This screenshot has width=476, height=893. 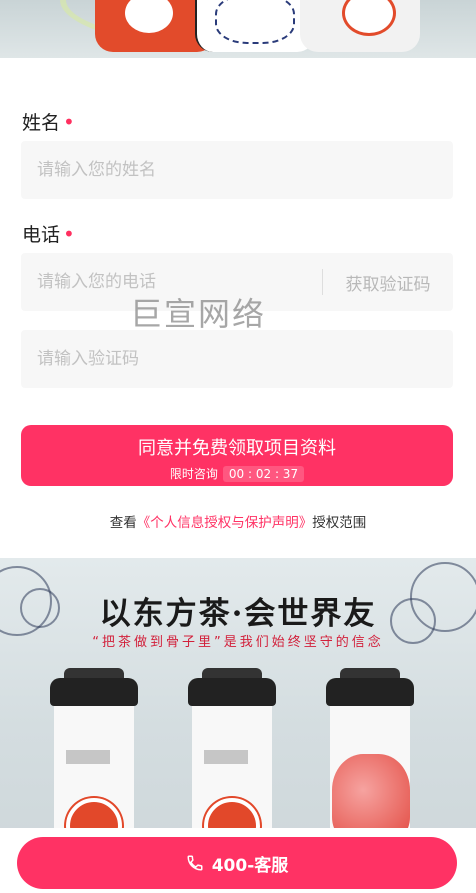 I want to click on top-banner-image, so click(x=238, y=29).